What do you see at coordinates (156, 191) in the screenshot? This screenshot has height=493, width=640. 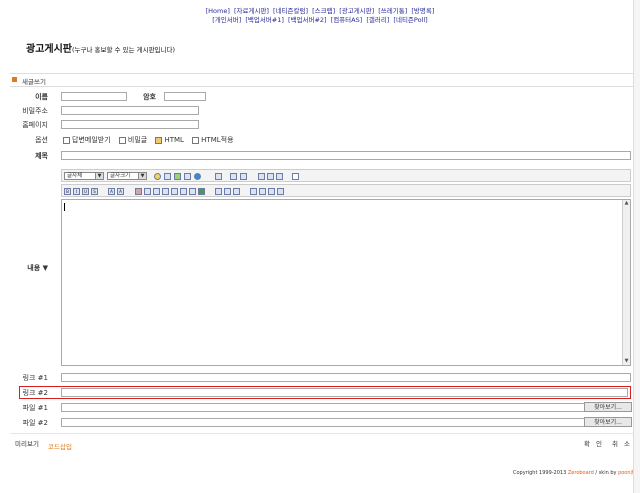 I see `copy-icon` at bounding box center [156, 191].